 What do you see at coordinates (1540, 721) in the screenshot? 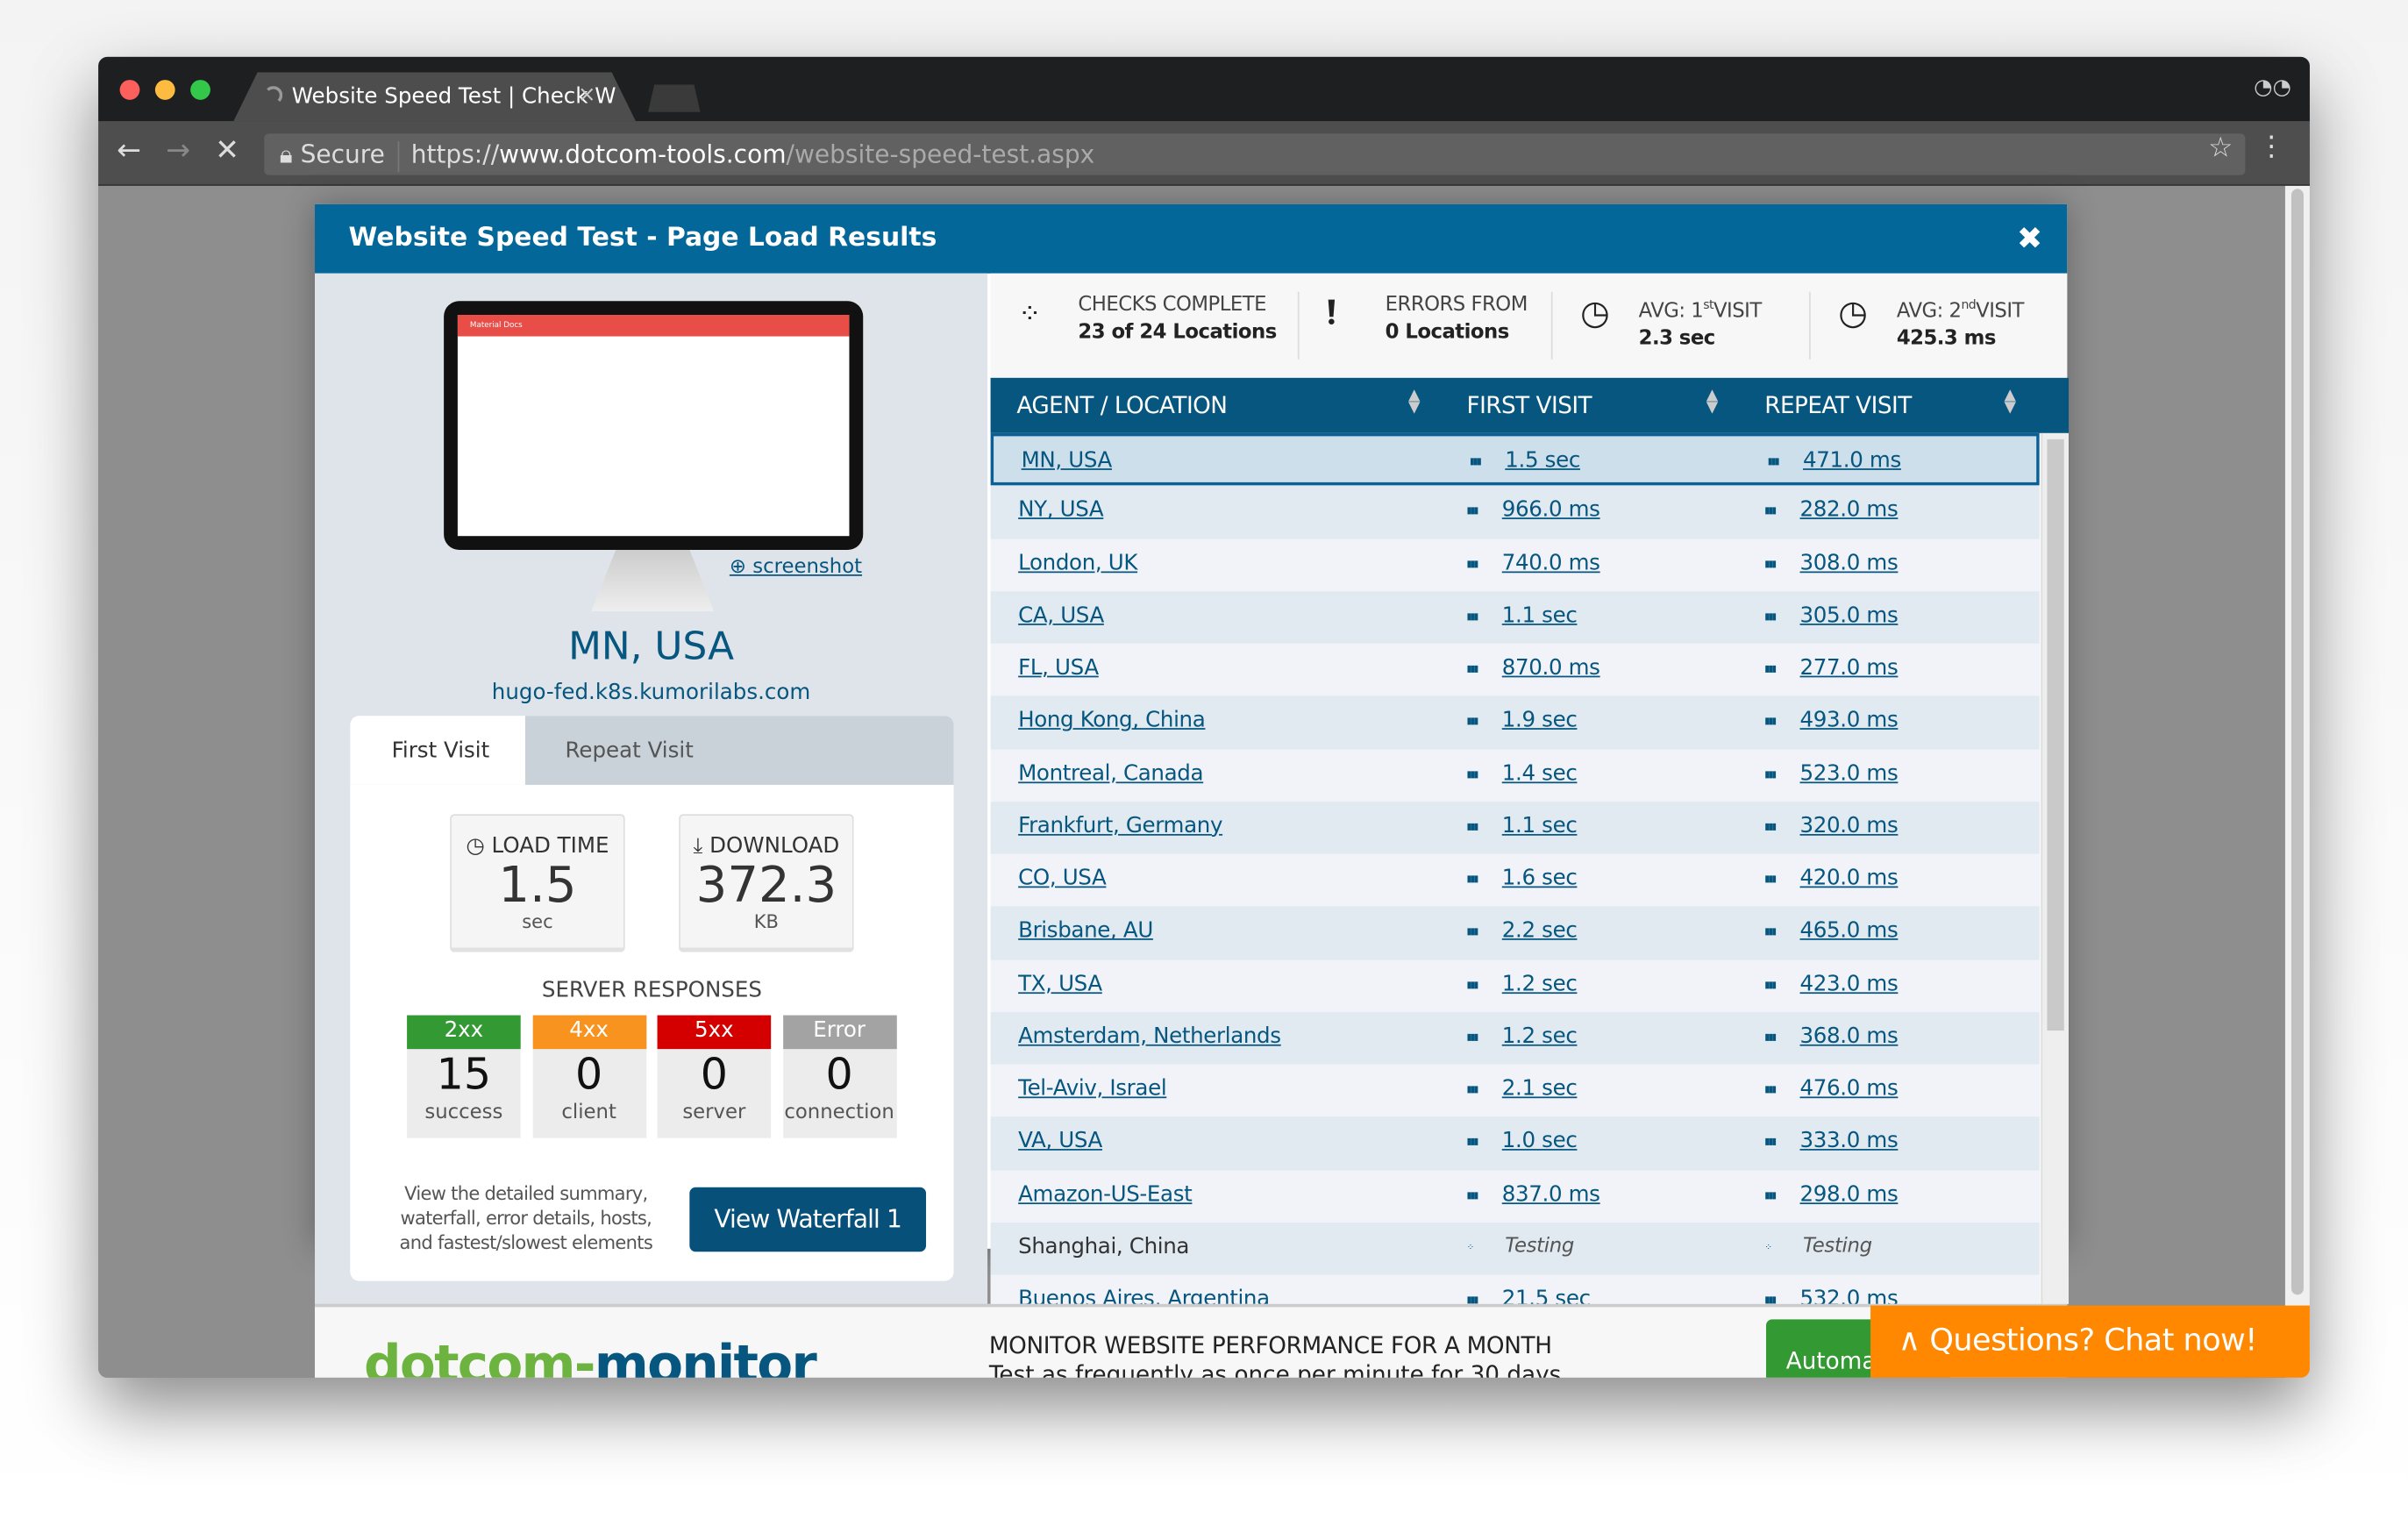
I see `first-visit-link: 1.9 sec` at bounding box center [1540, 721].